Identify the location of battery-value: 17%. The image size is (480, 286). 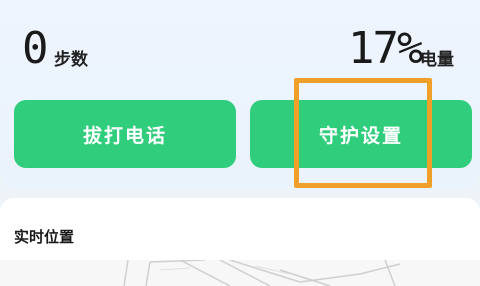
(385, 48).